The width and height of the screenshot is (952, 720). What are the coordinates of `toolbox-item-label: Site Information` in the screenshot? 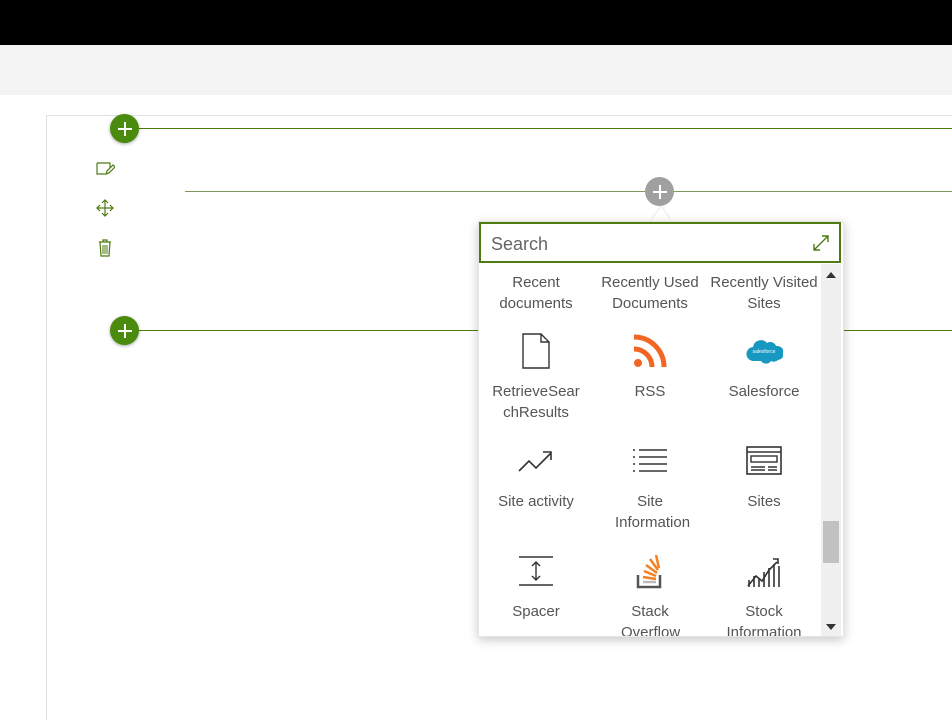 It's located at (653, 512).